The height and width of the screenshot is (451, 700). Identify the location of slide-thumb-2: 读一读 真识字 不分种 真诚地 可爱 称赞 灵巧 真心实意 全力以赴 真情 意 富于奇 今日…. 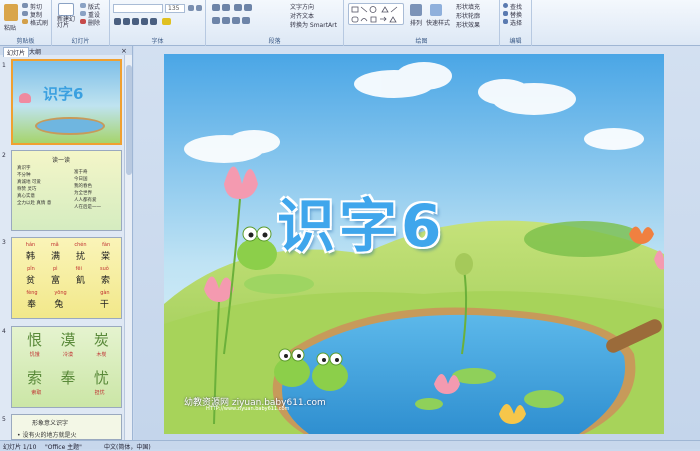
(66, 190).